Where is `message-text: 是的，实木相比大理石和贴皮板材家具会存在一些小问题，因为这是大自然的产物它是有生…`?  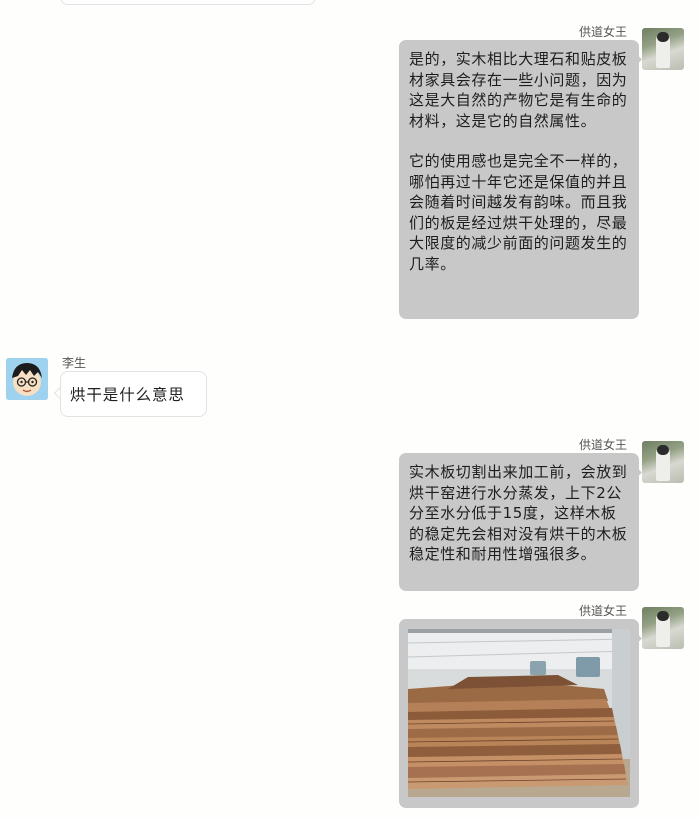
message-text: 是的，实木相比大理石和贴皮板材家具会存在一些小问题，因为这是大自然的产物它是有生… is located at coordinates (518, 90).